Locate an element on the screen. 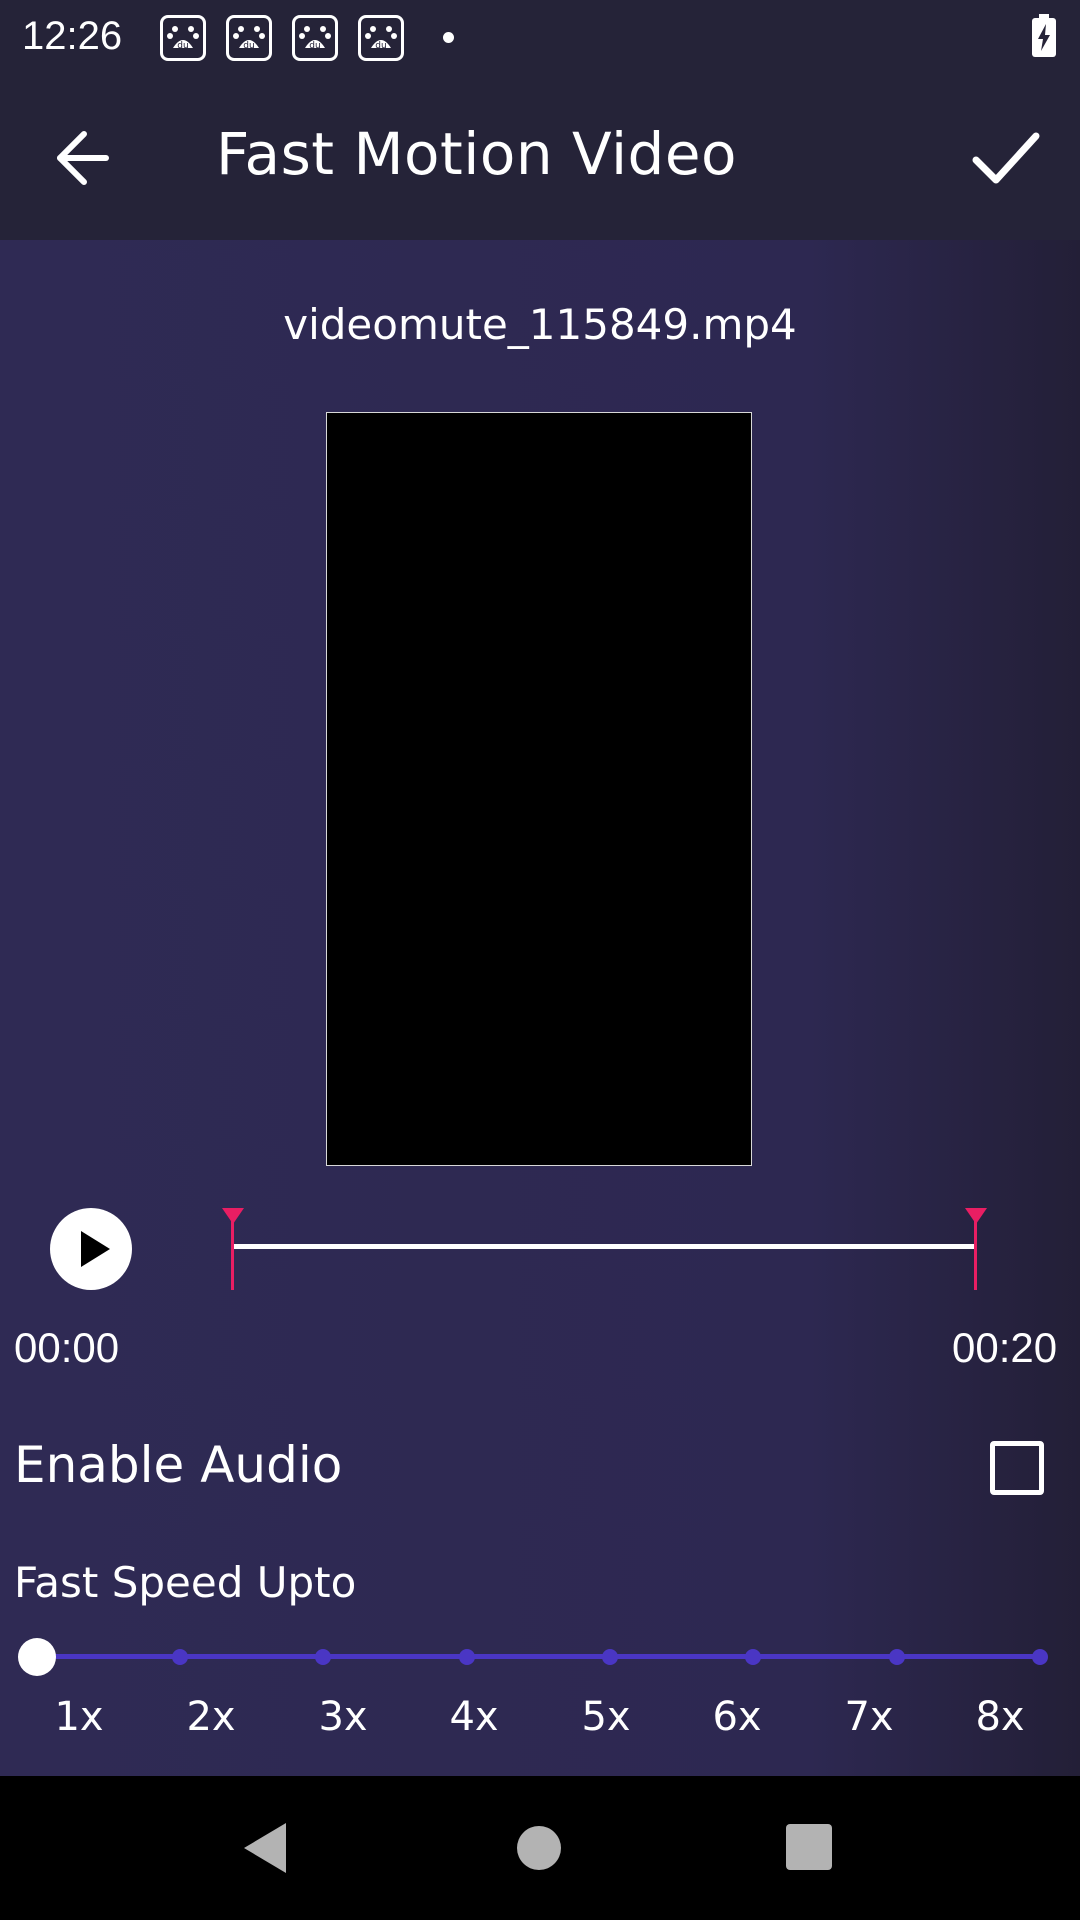 The width and height of the screenshot is (1080, 1920). end-time: 00:20 is located at coordinates (1005, 1347).